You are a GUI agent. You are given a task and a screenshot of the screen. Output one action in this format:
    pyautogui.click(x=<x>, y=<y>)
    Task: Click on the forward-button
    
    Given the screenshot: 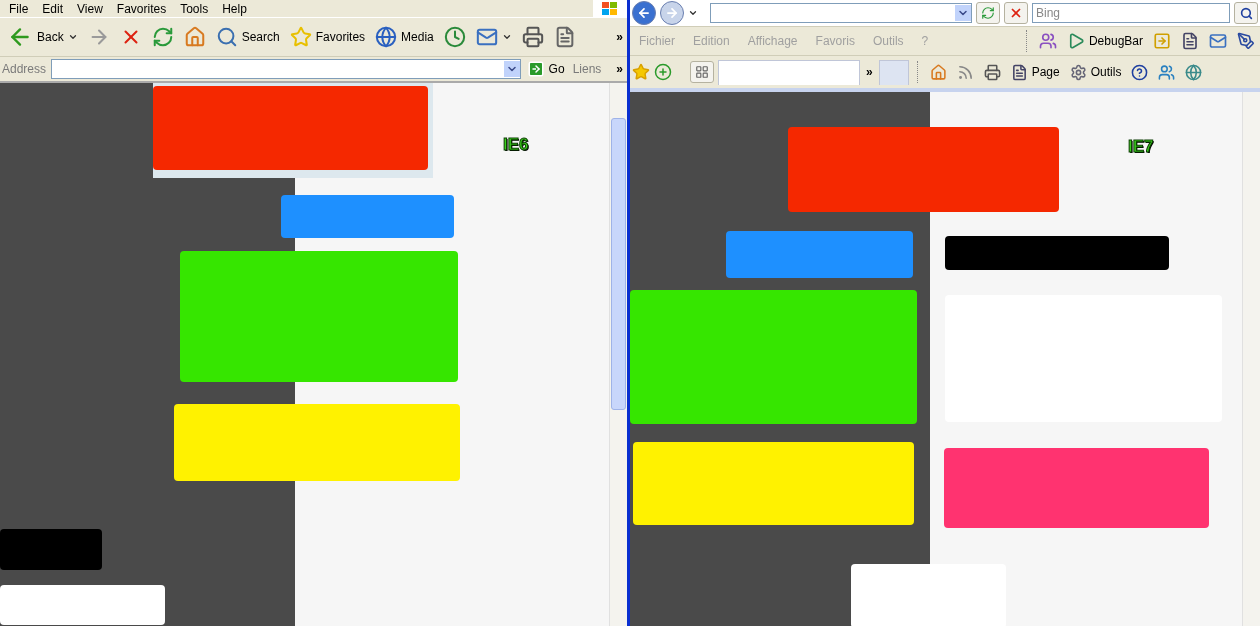 What is the action you would take?
    pyautogui.click(x=672, y=13)
    